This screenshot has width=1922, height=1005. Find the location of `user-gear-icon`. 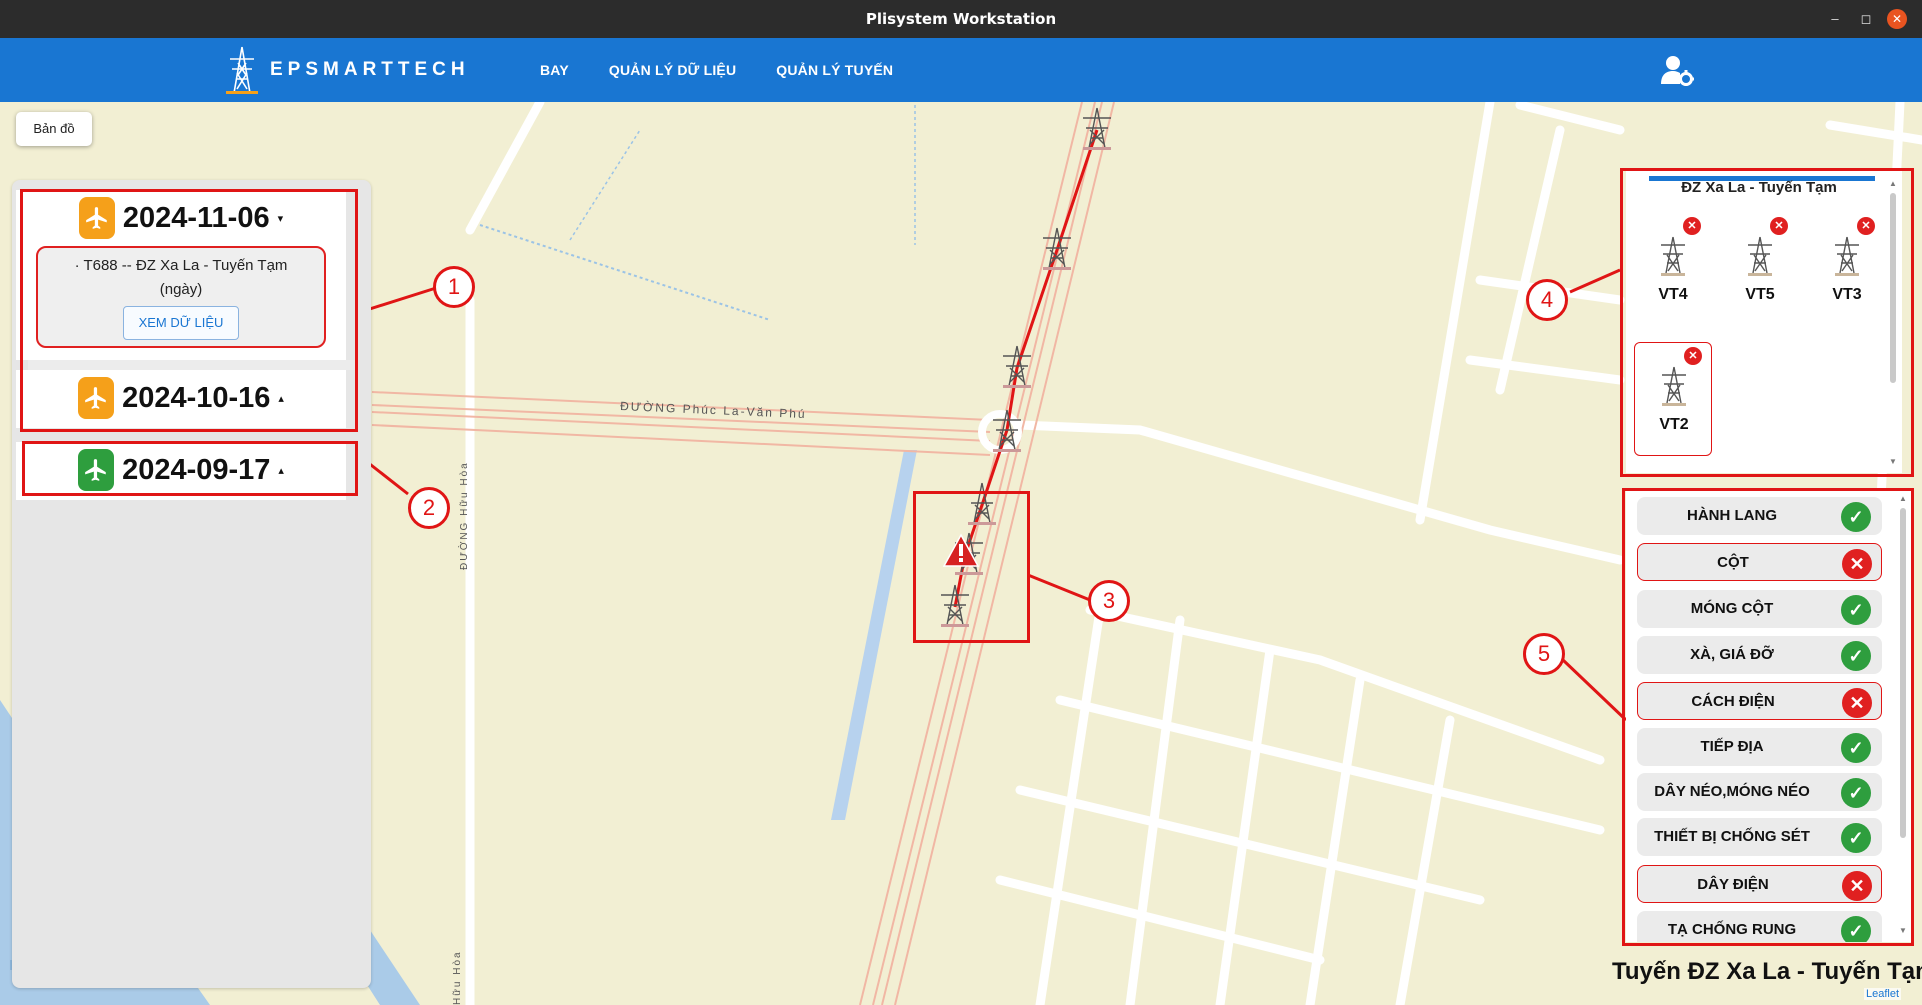

user-gear-icon is located at coordinates (1677, 70).